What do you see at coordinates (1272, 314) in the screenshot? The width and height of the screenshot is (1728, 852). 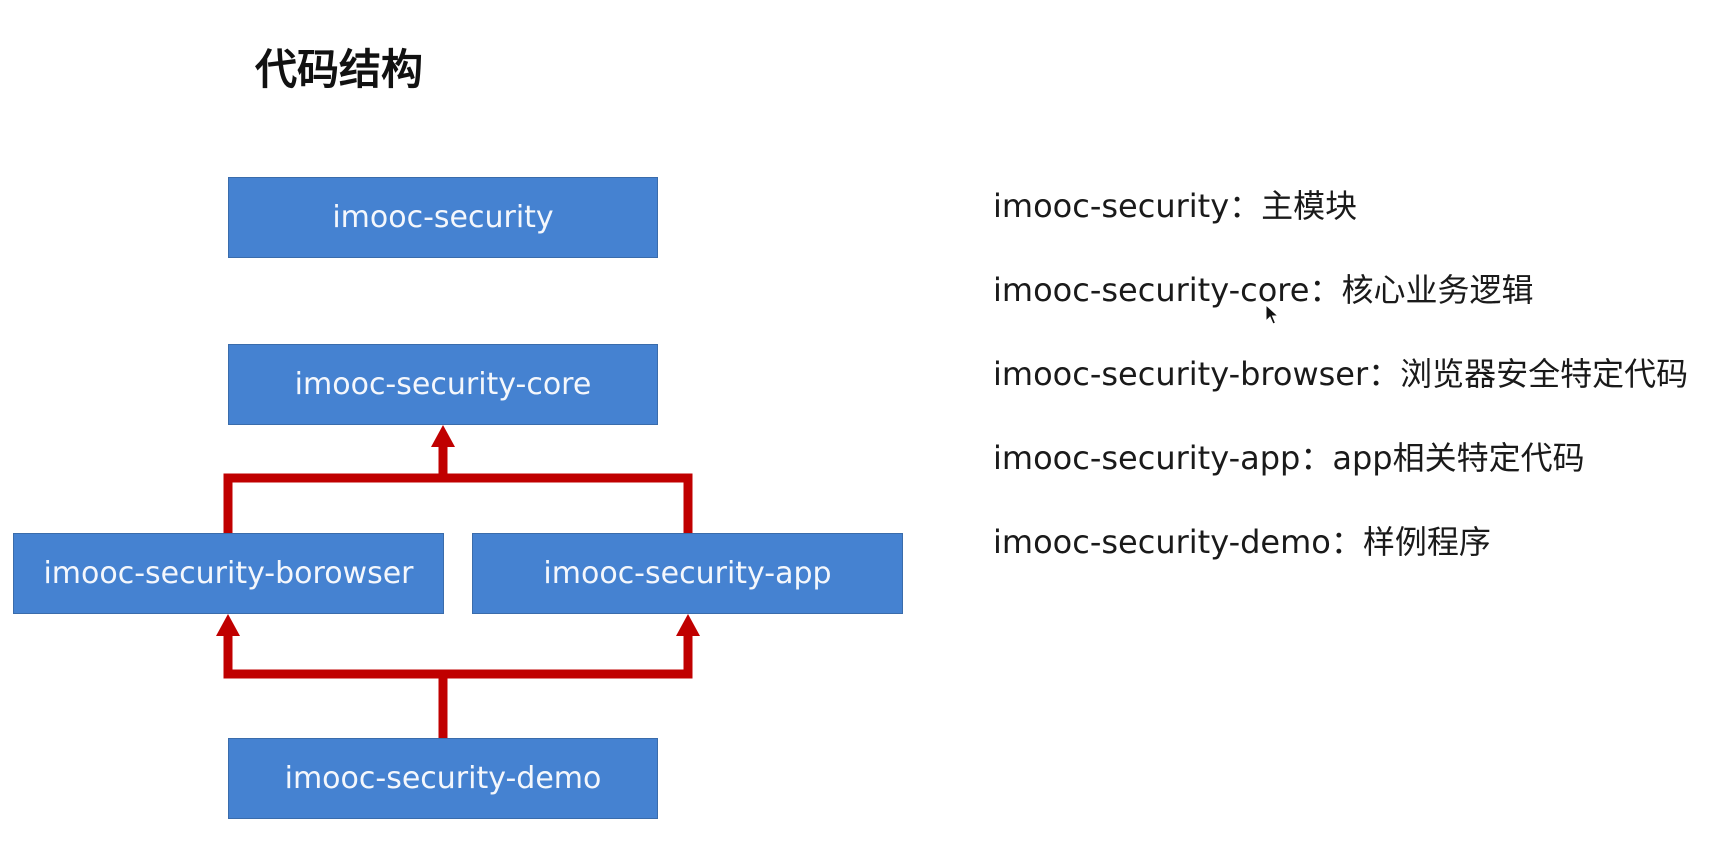 I see `mouse-pointer-icon` at bounding box center [1272, 314].